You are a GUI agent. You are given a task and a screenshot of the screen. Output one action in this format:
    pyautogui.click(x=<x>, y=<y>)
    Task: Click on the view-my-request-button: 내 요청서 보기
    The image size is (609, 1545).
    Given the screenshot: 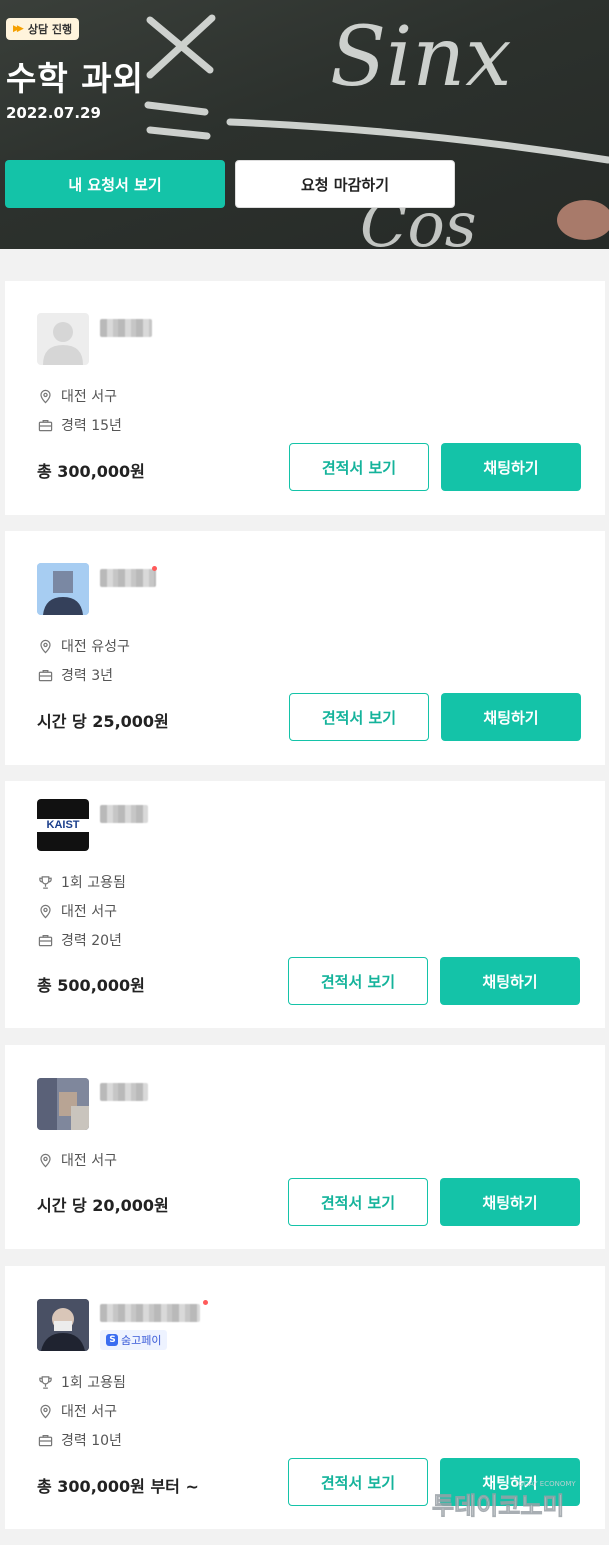 What is the action you would take?
    pyautogui.click(x=115, y=184)
    